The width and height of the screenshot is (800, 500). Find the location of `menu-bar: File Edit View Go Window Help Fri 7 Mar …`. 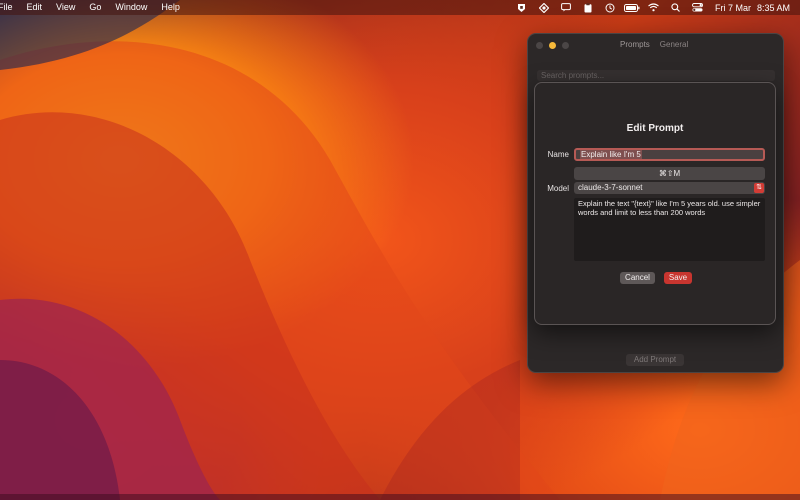

menu-bar: File Edit View Go Window Help Fri 7 Mar … is located at coordinates (400, 7).